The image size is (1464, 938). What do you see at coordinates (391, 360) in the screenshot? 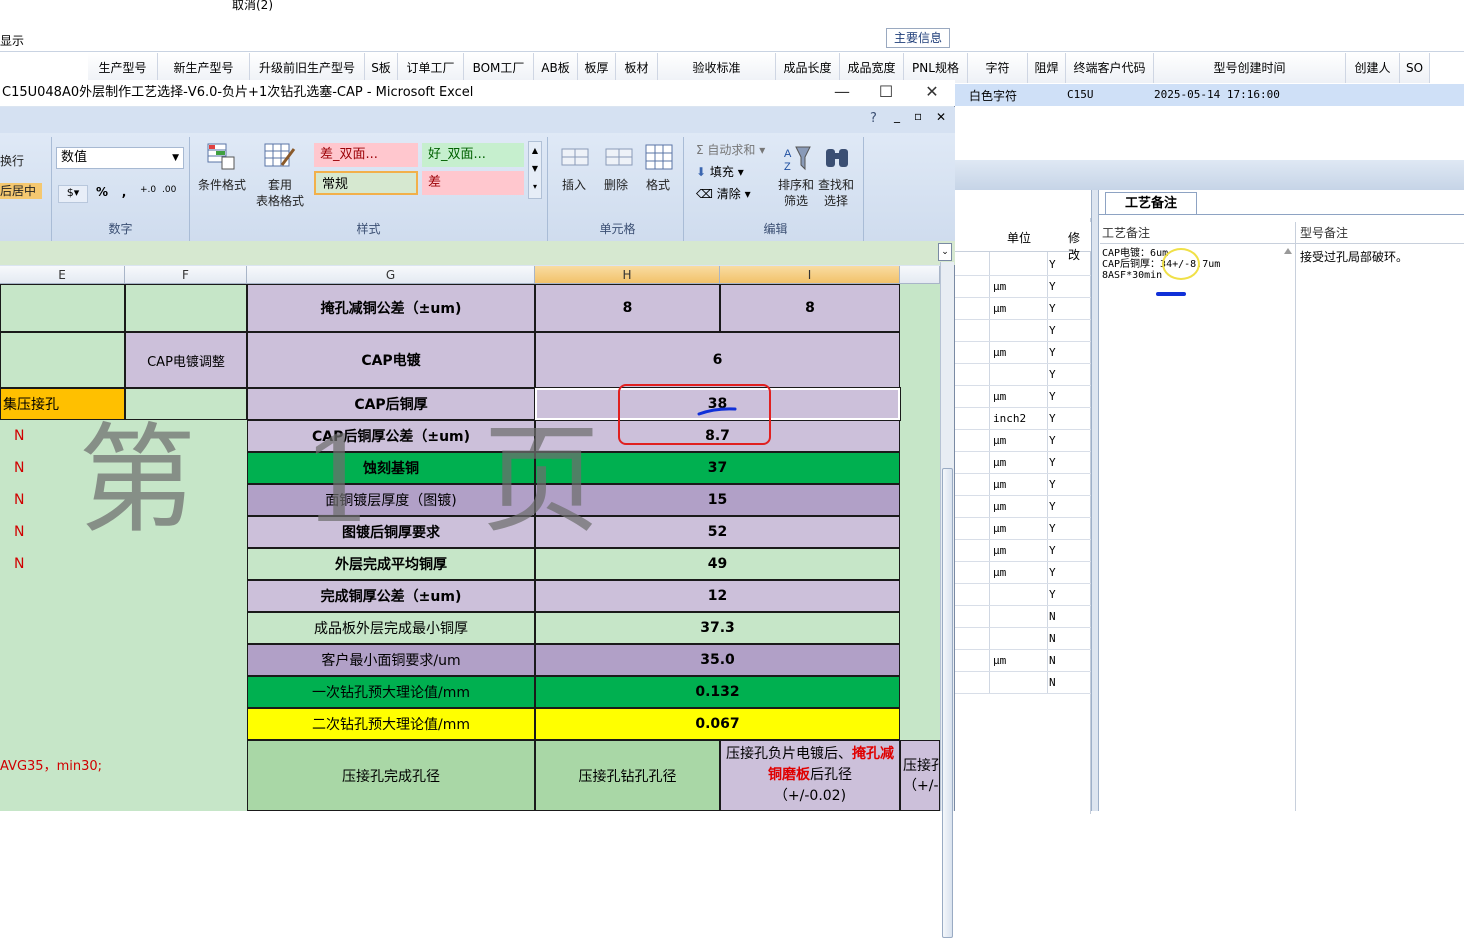
I see `row-label: CAP电镀` at bounding box center [391, 360].